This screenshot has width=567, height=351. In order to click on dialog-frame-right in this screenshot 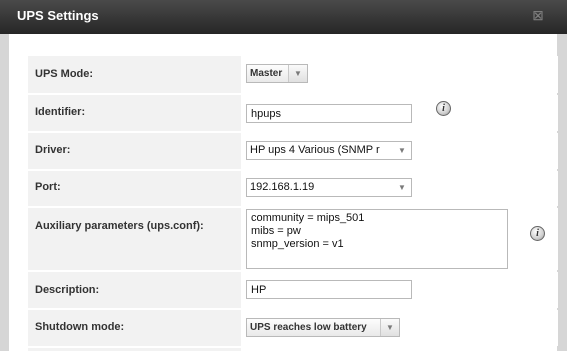, I will do `click(562, 192)`.